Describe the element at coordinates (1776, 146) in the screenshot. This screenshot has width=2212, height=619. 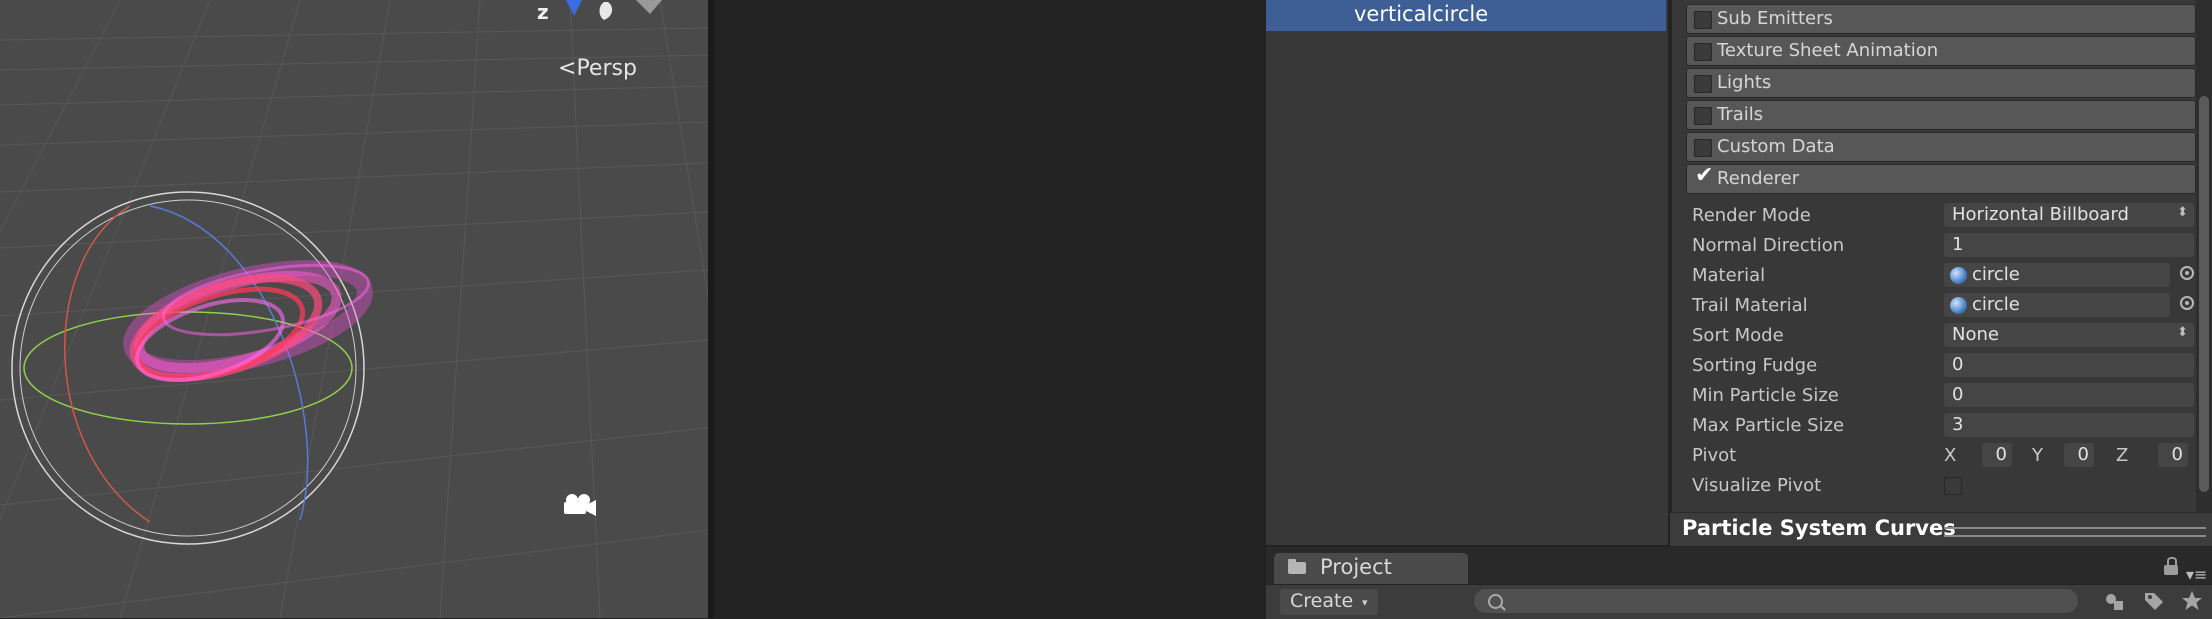
I see `module-label: Custom Data` at that location.